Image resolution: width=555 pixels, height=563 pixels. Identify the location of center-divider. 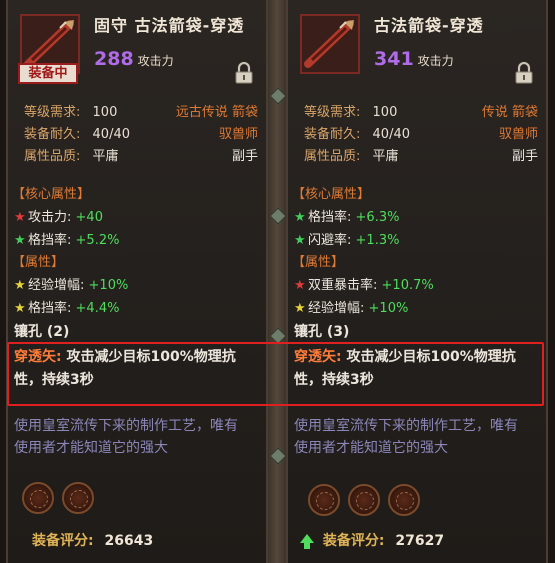
(277, 281).